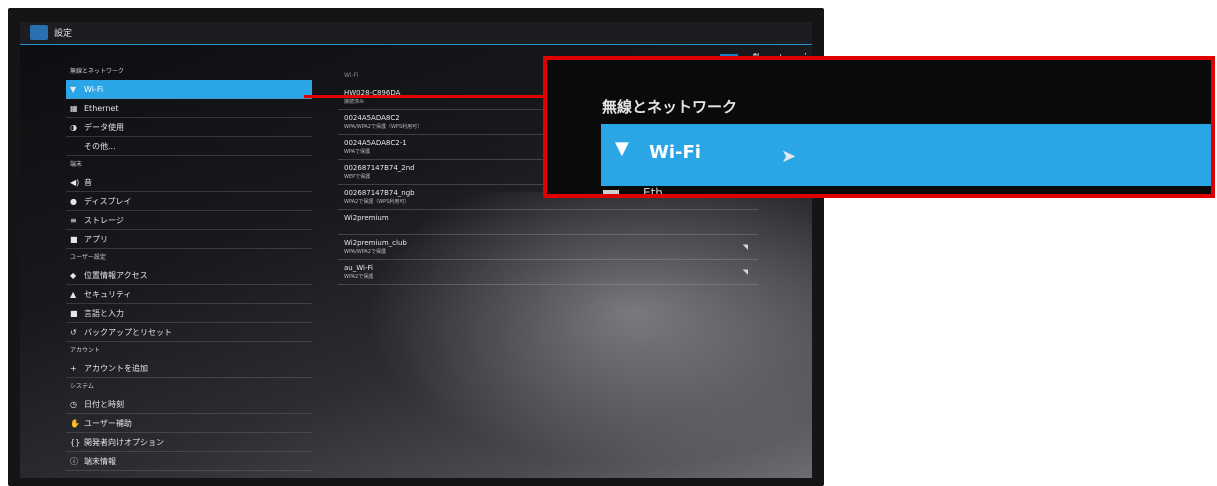 Image resolution: width=1217 pixels, height=486 pixels. I want to click on mouse-cursor-icon: ➤, so click(789, 156).